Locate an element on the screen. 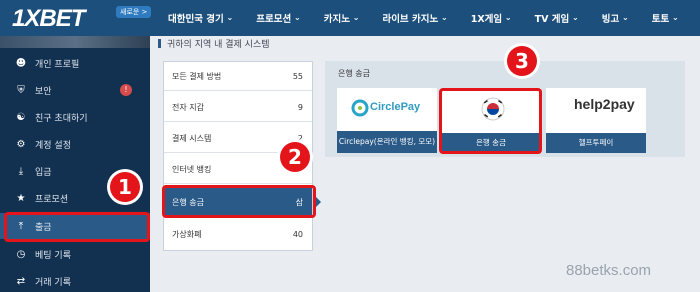 The width and height of the screenshot is (700, 292). method-count: 40 is located at coordinates (297, 234).